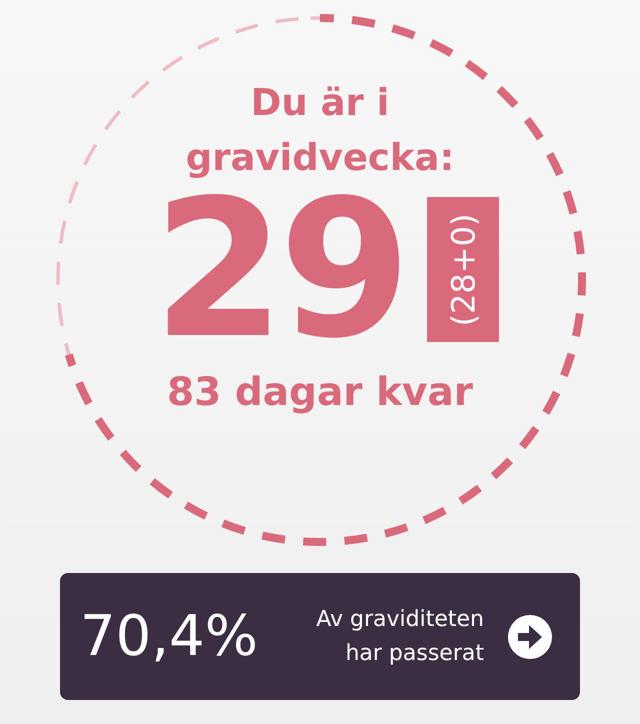  What do you see at coordinates (320, 130) in the screenshot?
I see `week-heading: Du är i gravidvecka:` at bounding box center [320, 130].